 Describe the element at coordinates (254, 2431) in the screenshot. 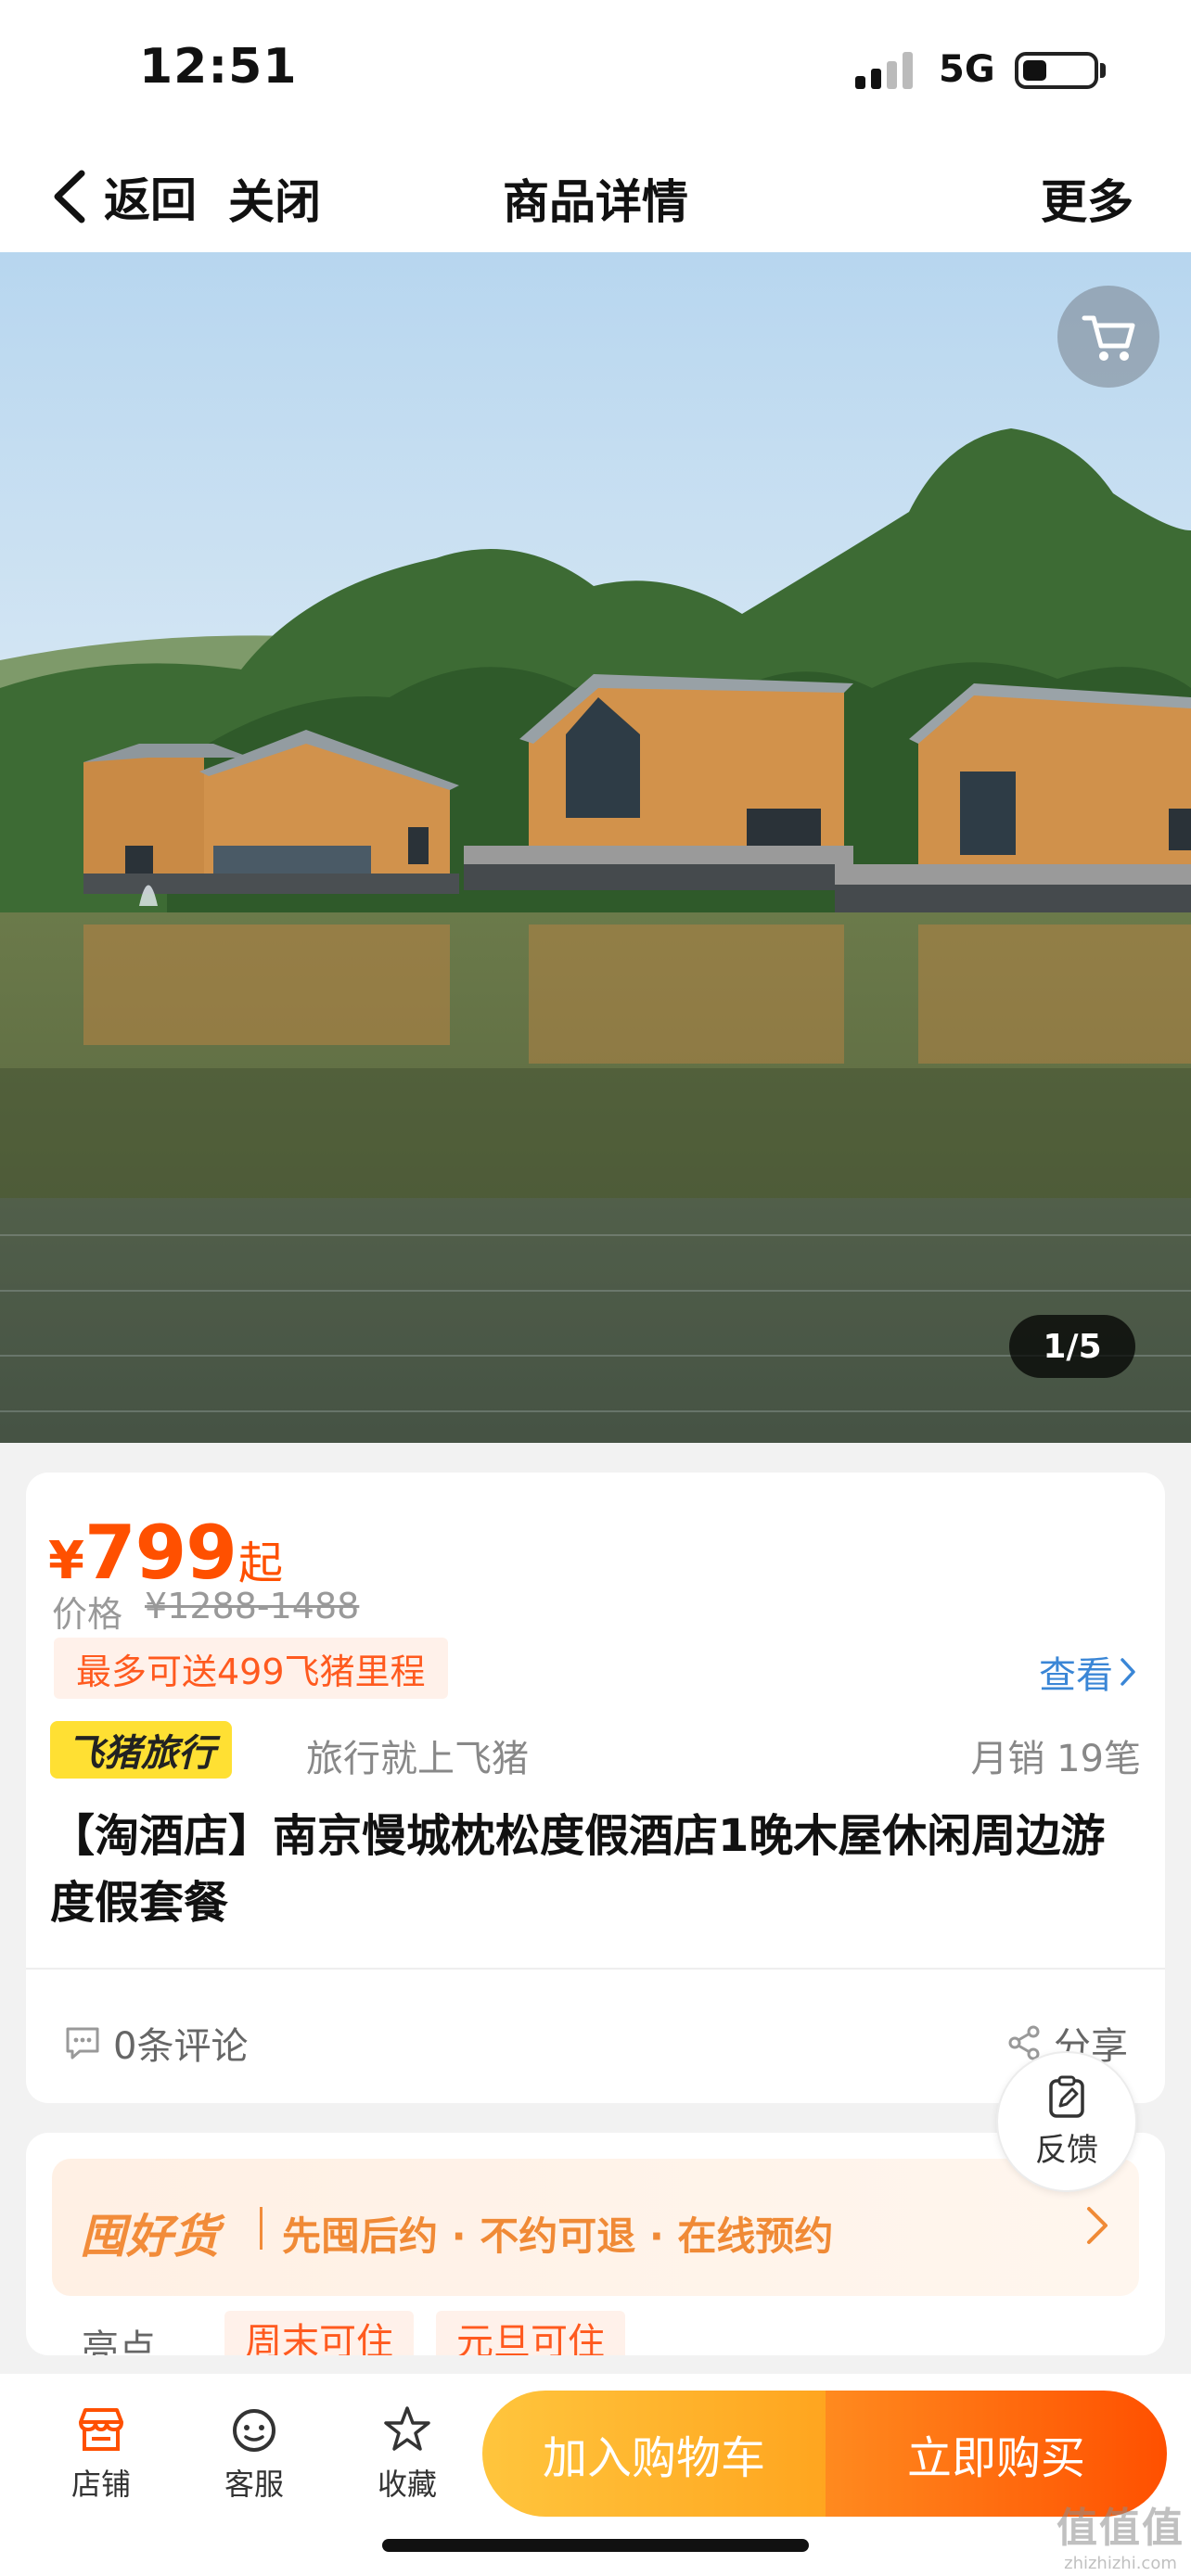

I see `service-icon` at that location.